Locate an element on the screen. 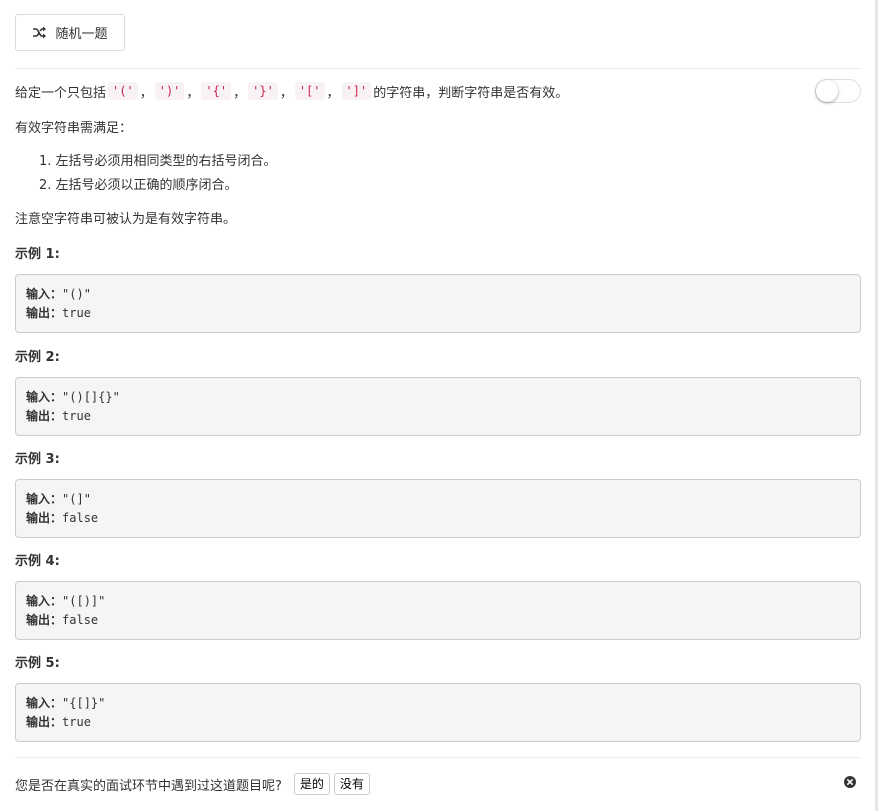 Image resolution: width=878 pixels, height=811 pixels. example-box: 输入："{[]}" 输出：true is located at coordinates (438, 712).